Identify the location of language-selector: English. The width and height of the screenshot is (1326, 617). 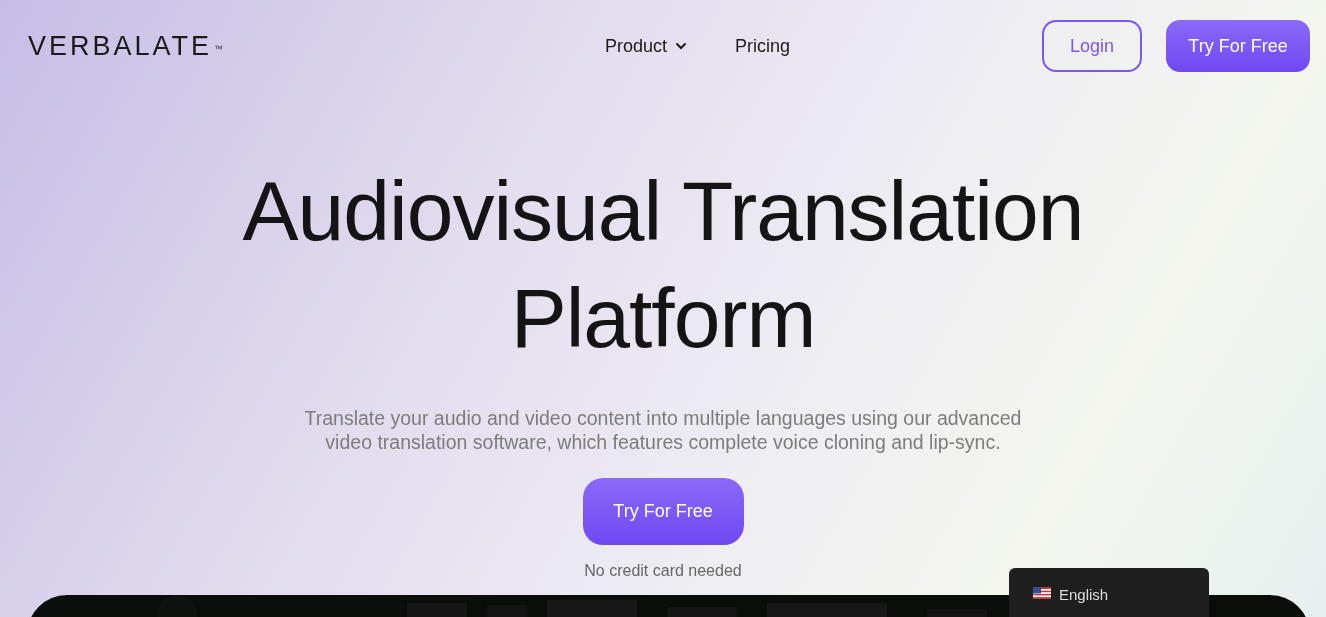
(1109, 592).